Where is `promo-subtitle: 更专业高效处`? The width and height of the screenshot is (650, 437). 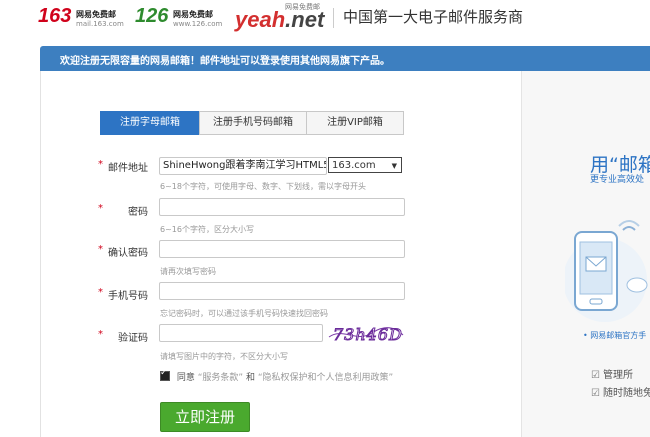
promo-subtitle: 更专业高效处 is located at coordinates (617, 180).